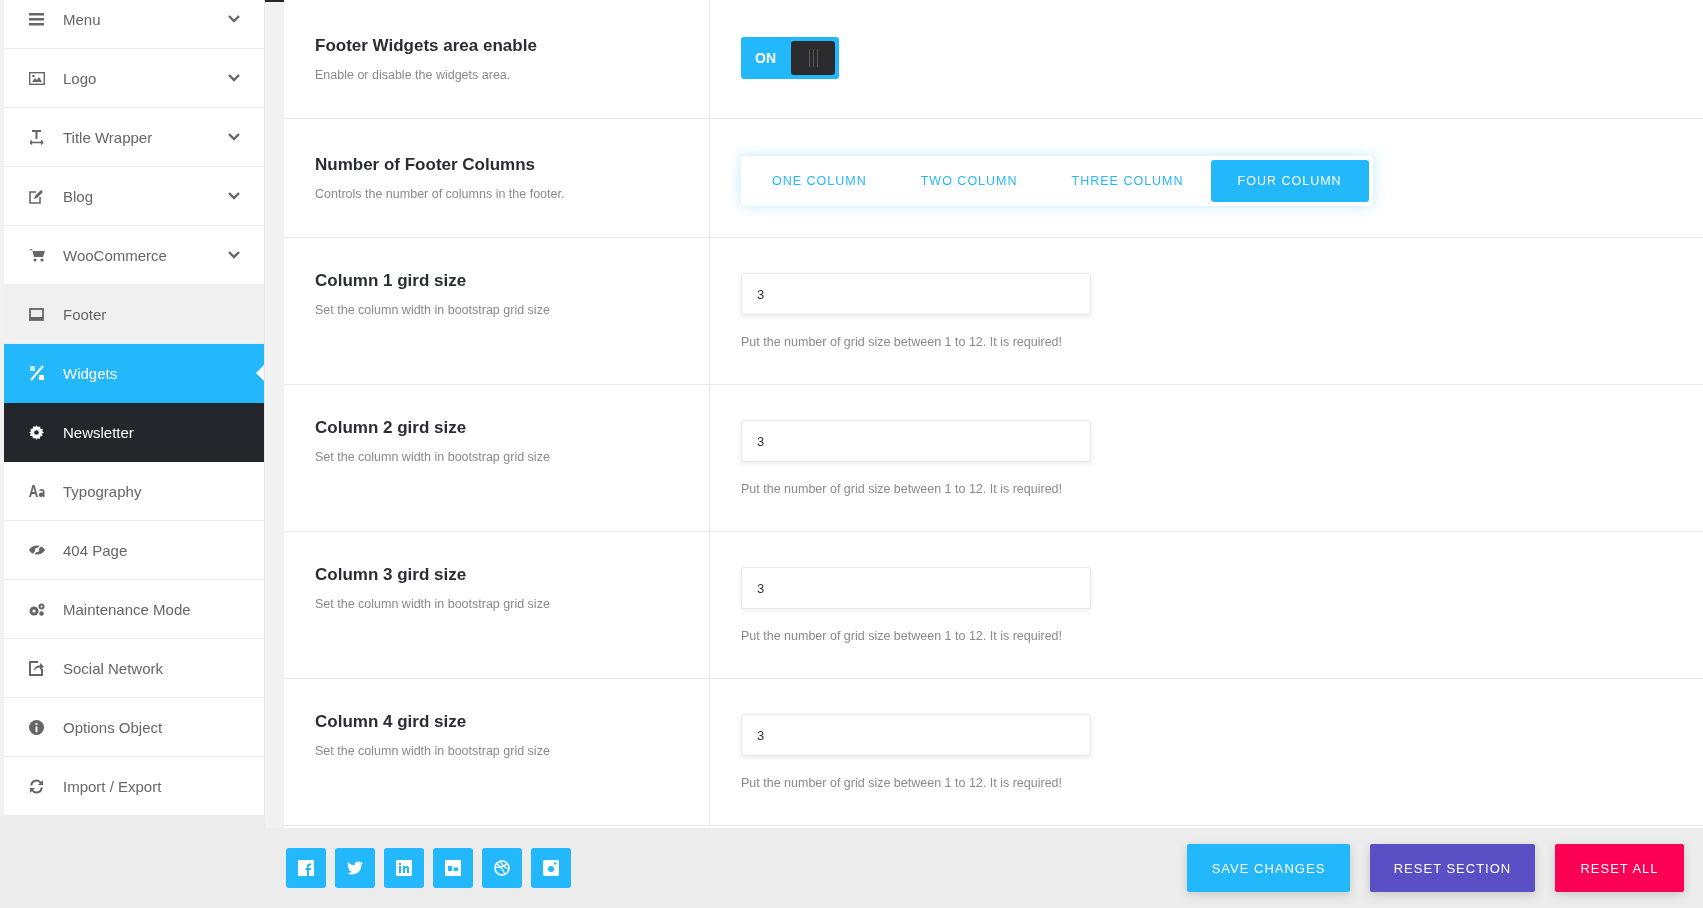 The width and height of the screenshot is (1703, 908). Describe the element at coordinates (453, 868) in the screenshot. I see `behance-icon` at that location.